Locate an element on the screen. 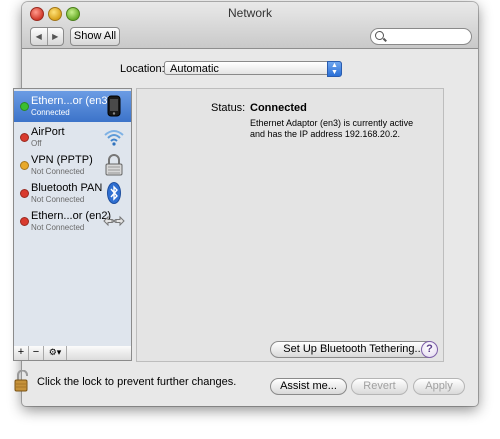  vpn-lock-icon is located at coordinates (114, 165).